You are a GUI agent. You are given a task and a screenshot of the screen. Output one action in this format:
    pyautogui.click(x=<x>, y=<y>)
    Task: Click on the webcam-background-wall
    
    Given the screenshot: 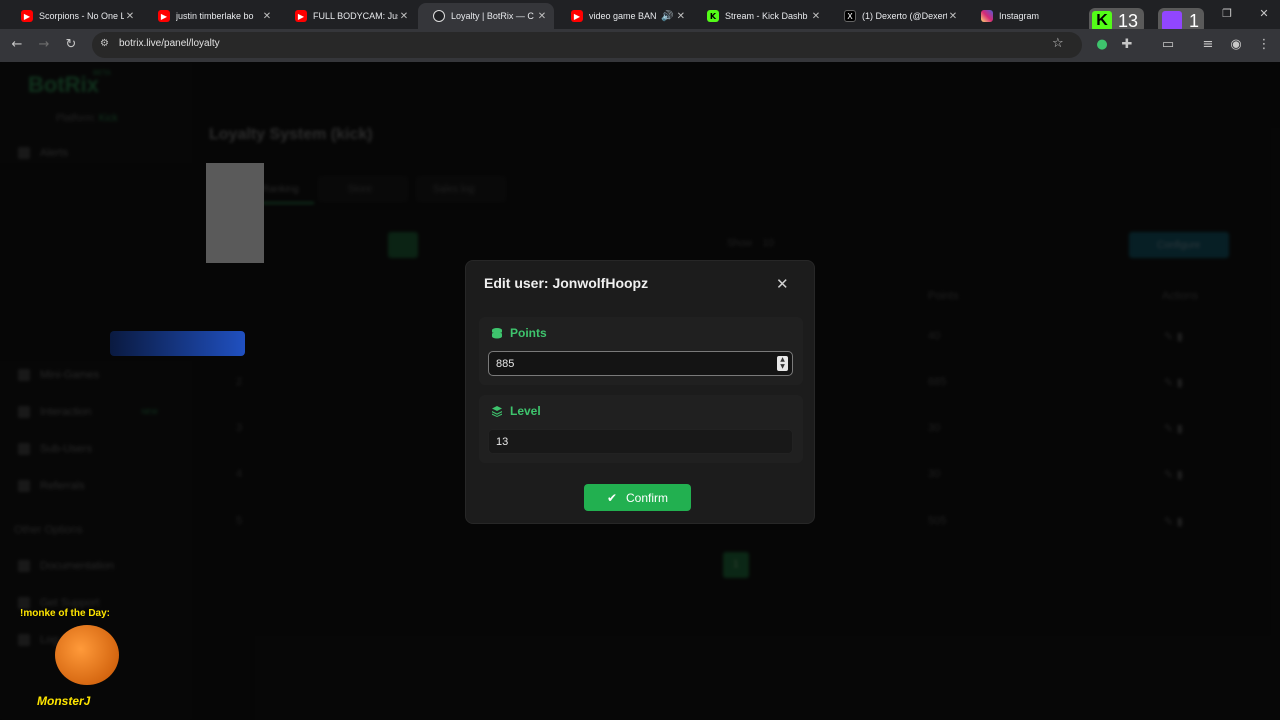 What is the action you would take?
    pyautogui.click(x=235, y=213)
    